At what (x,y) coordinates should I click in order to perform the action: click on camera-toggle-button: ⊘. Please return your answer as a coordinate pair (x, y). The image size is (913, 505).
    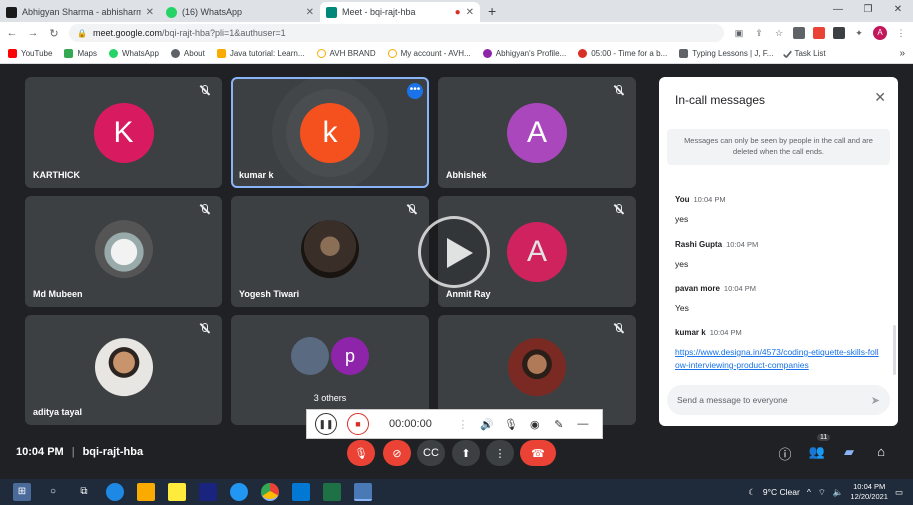
    Looking at the image, I should click on (397, 453).